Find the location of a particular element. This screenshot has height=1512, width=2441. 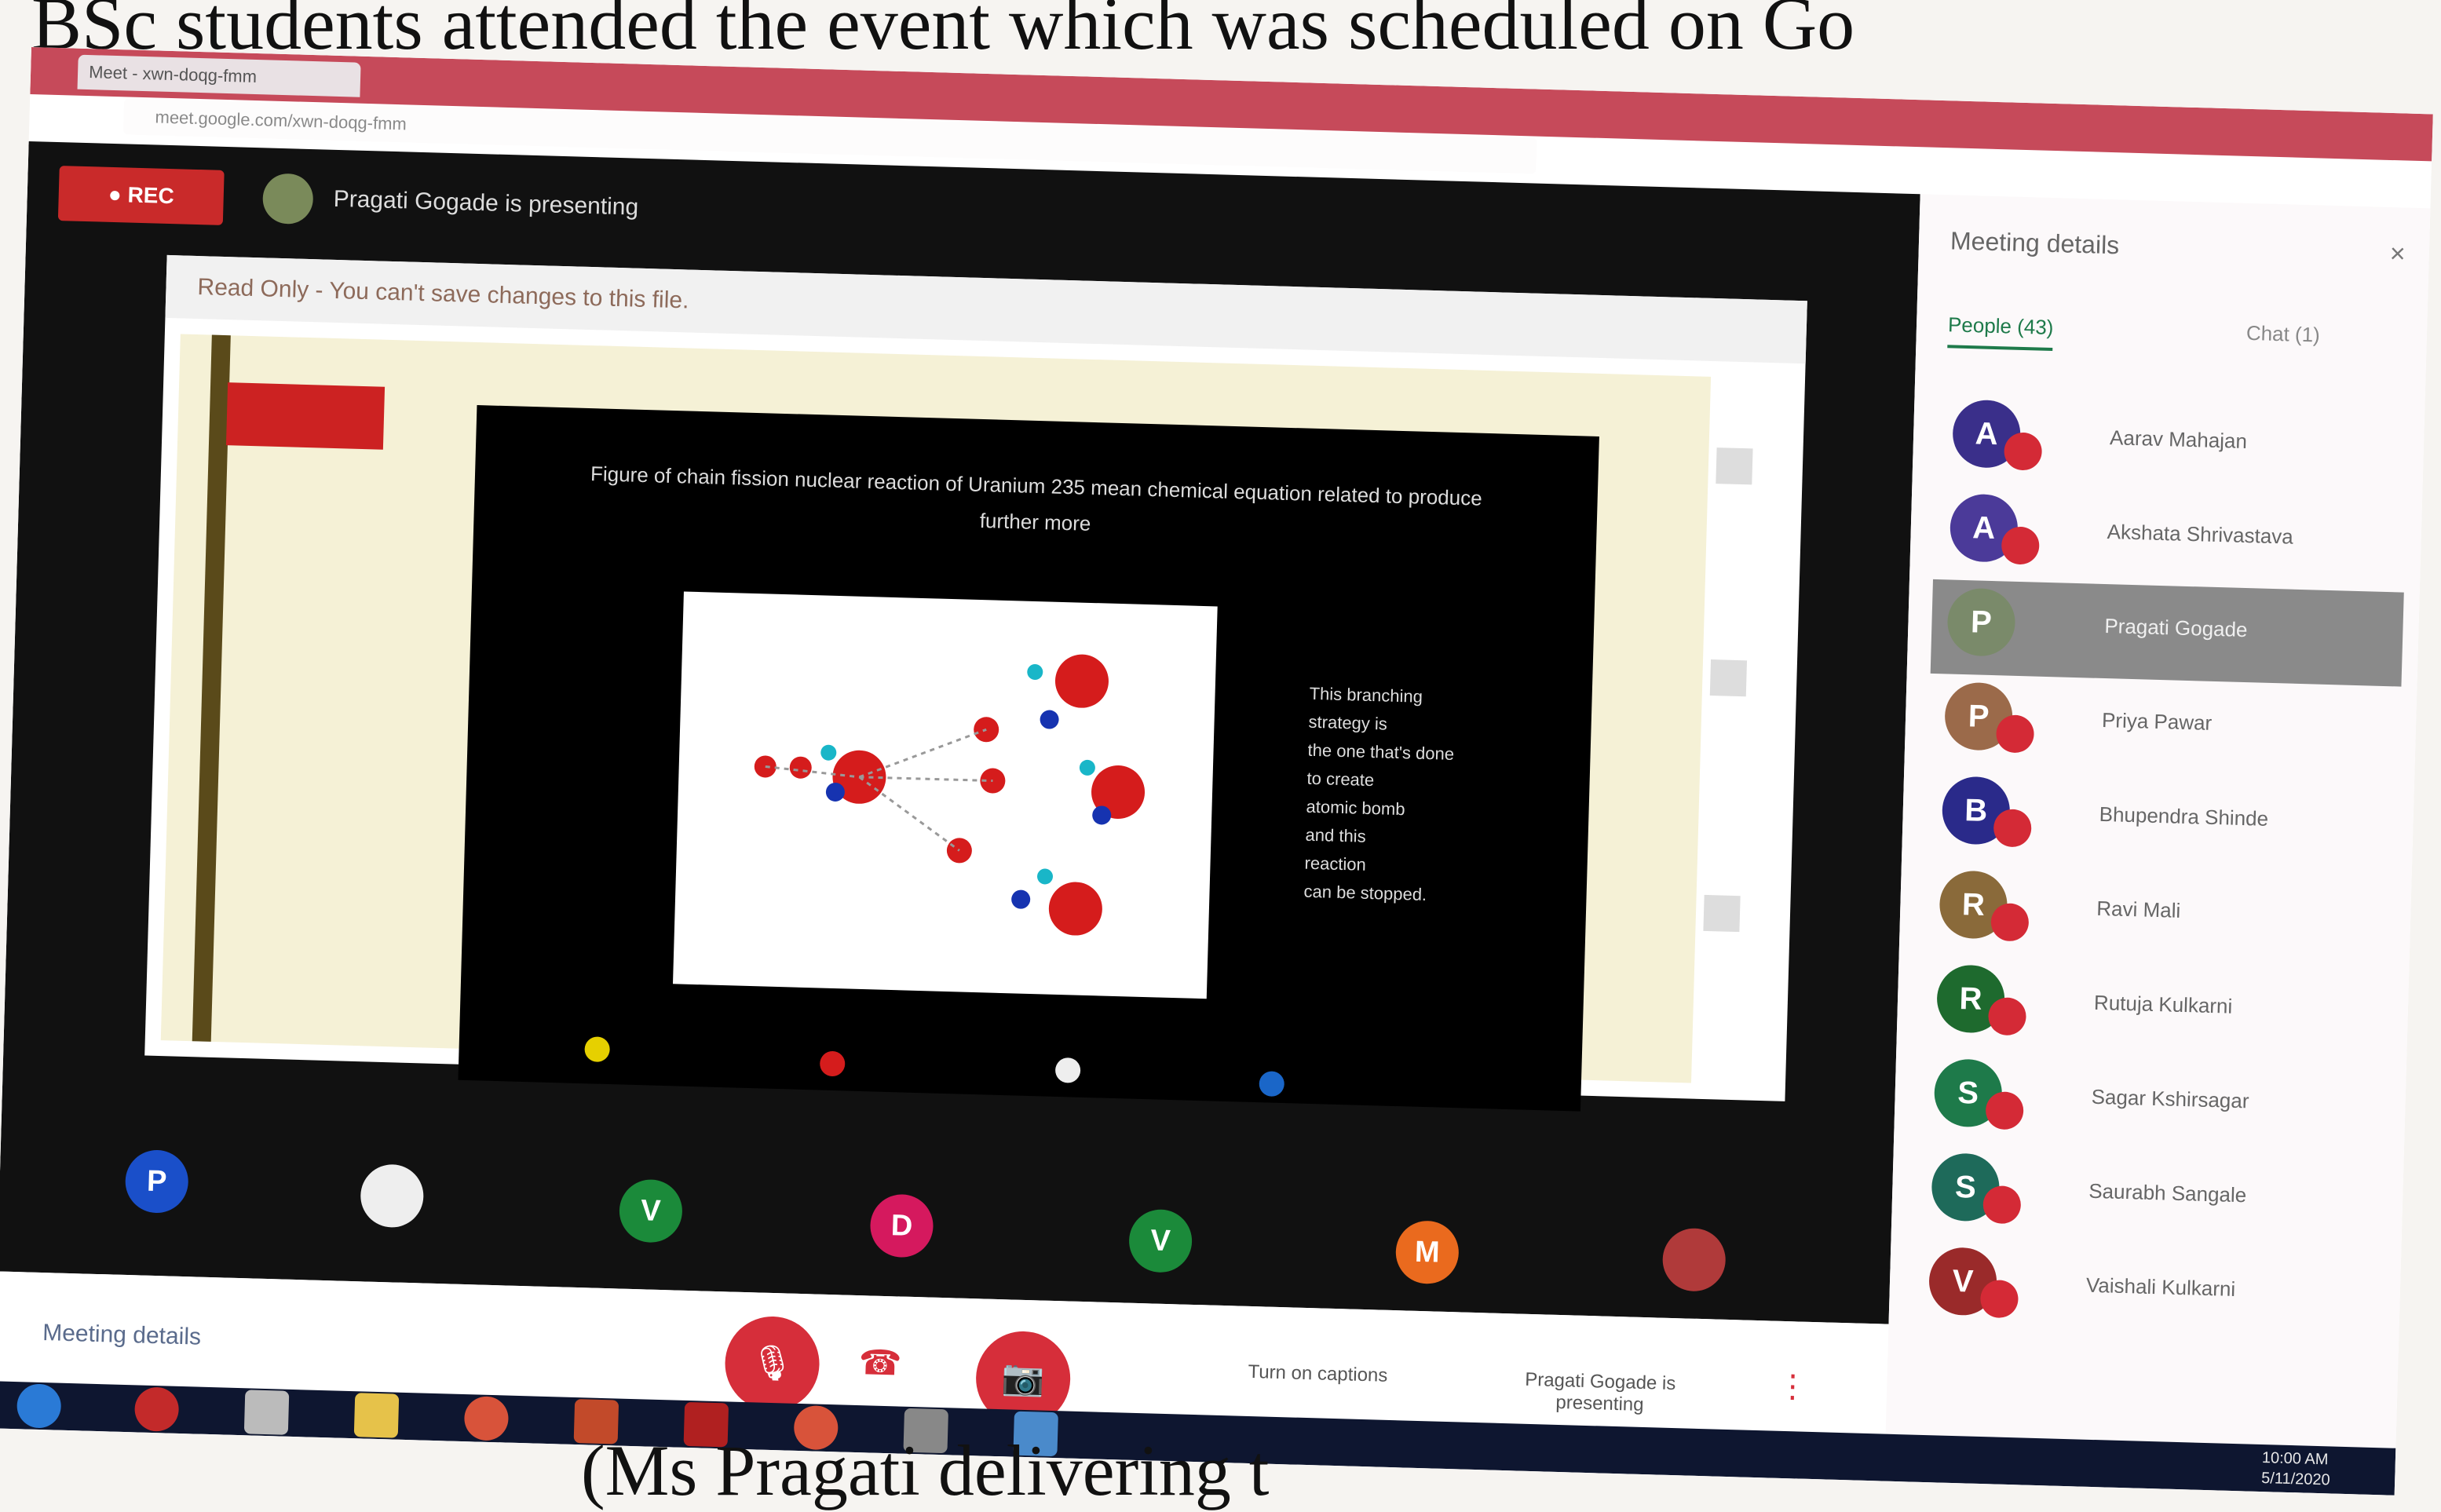

participant-row: A Akshata Shrivastava is located at coordinates (2169, 539).